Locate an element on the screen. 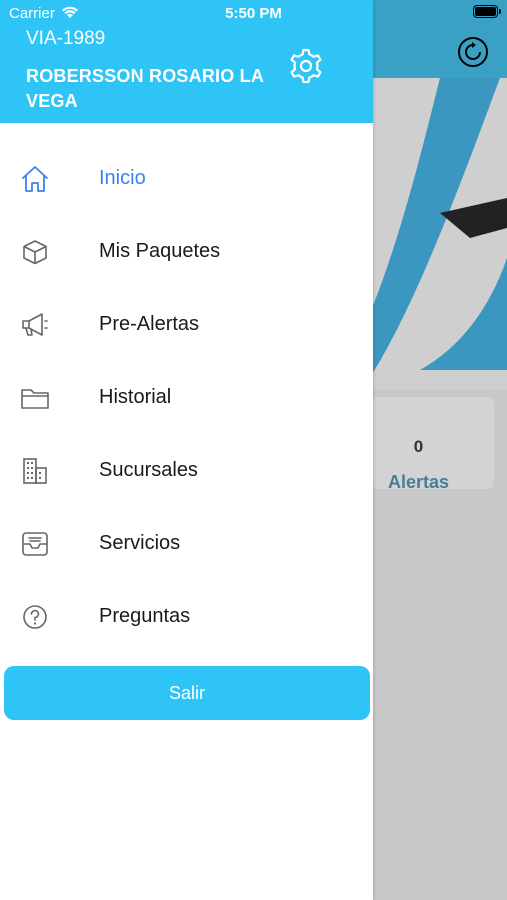  menu-item-sucursales: Sucursales is located at coordinates (186, 470).